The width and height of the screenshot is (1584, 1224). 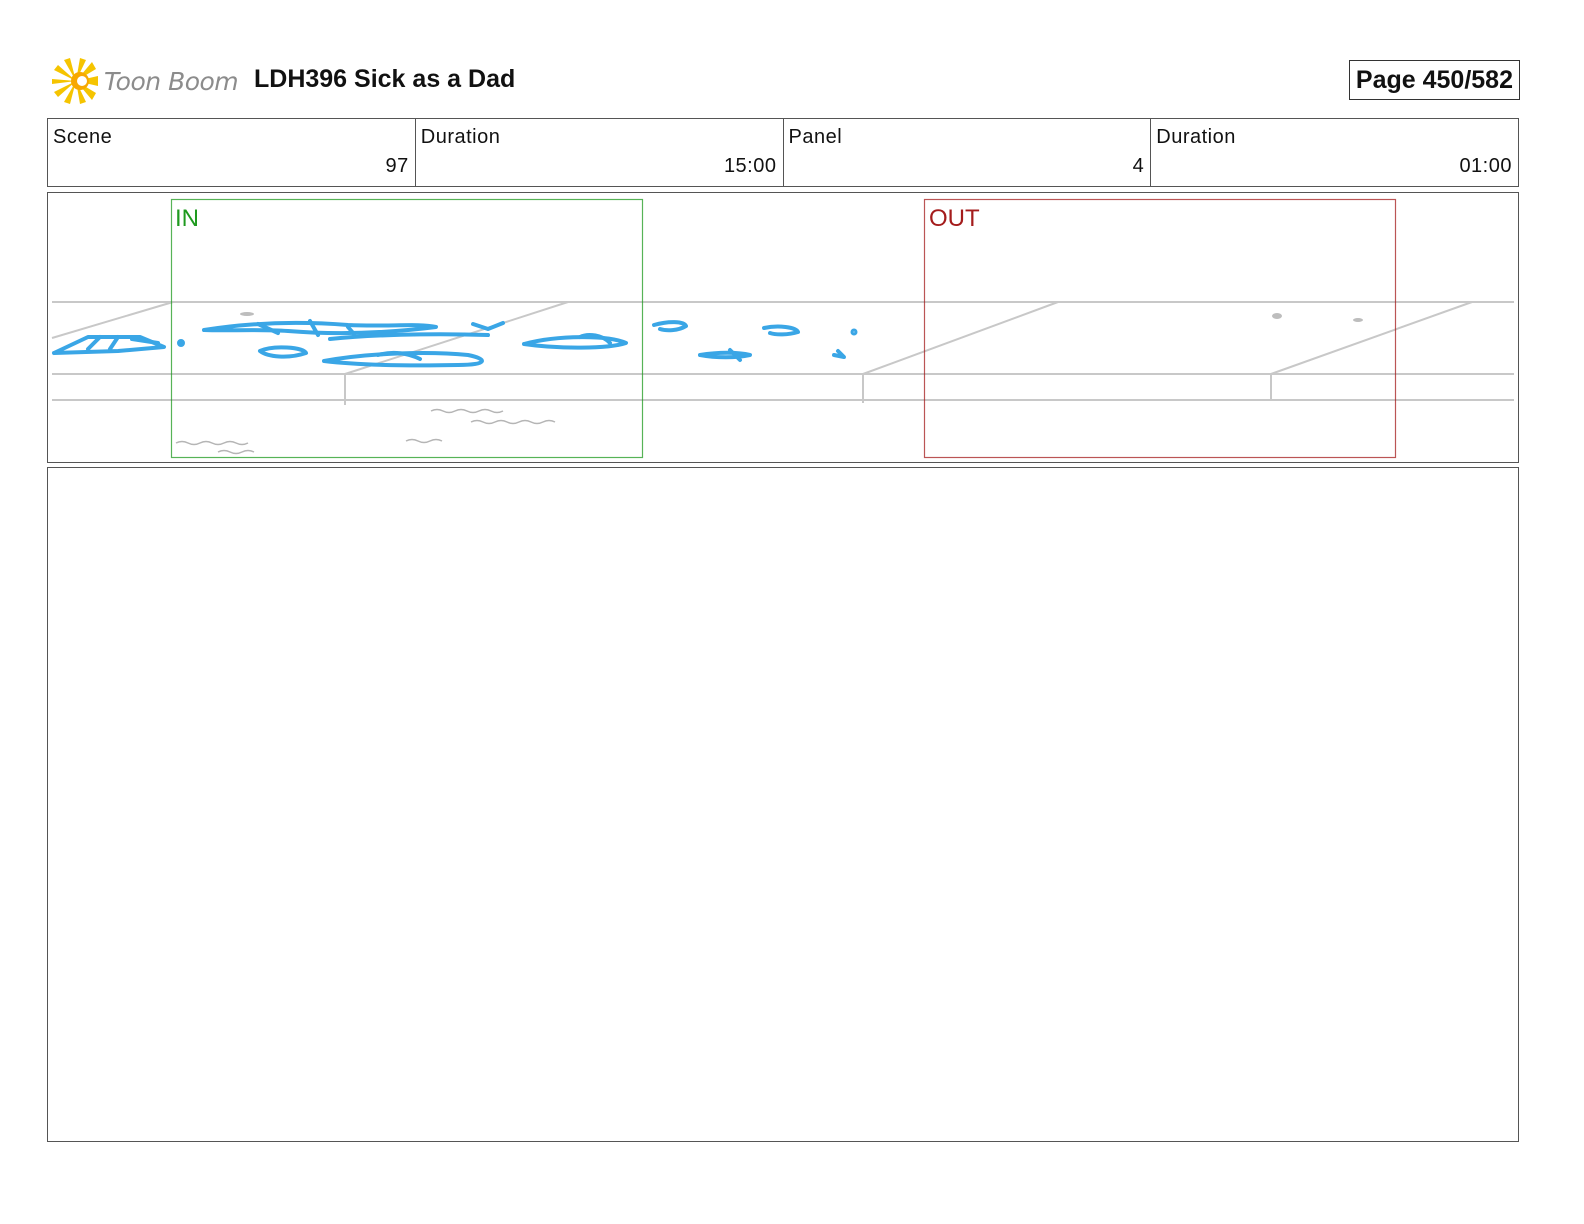 I want to click on pencil-marks, so click(x=365, y=431).